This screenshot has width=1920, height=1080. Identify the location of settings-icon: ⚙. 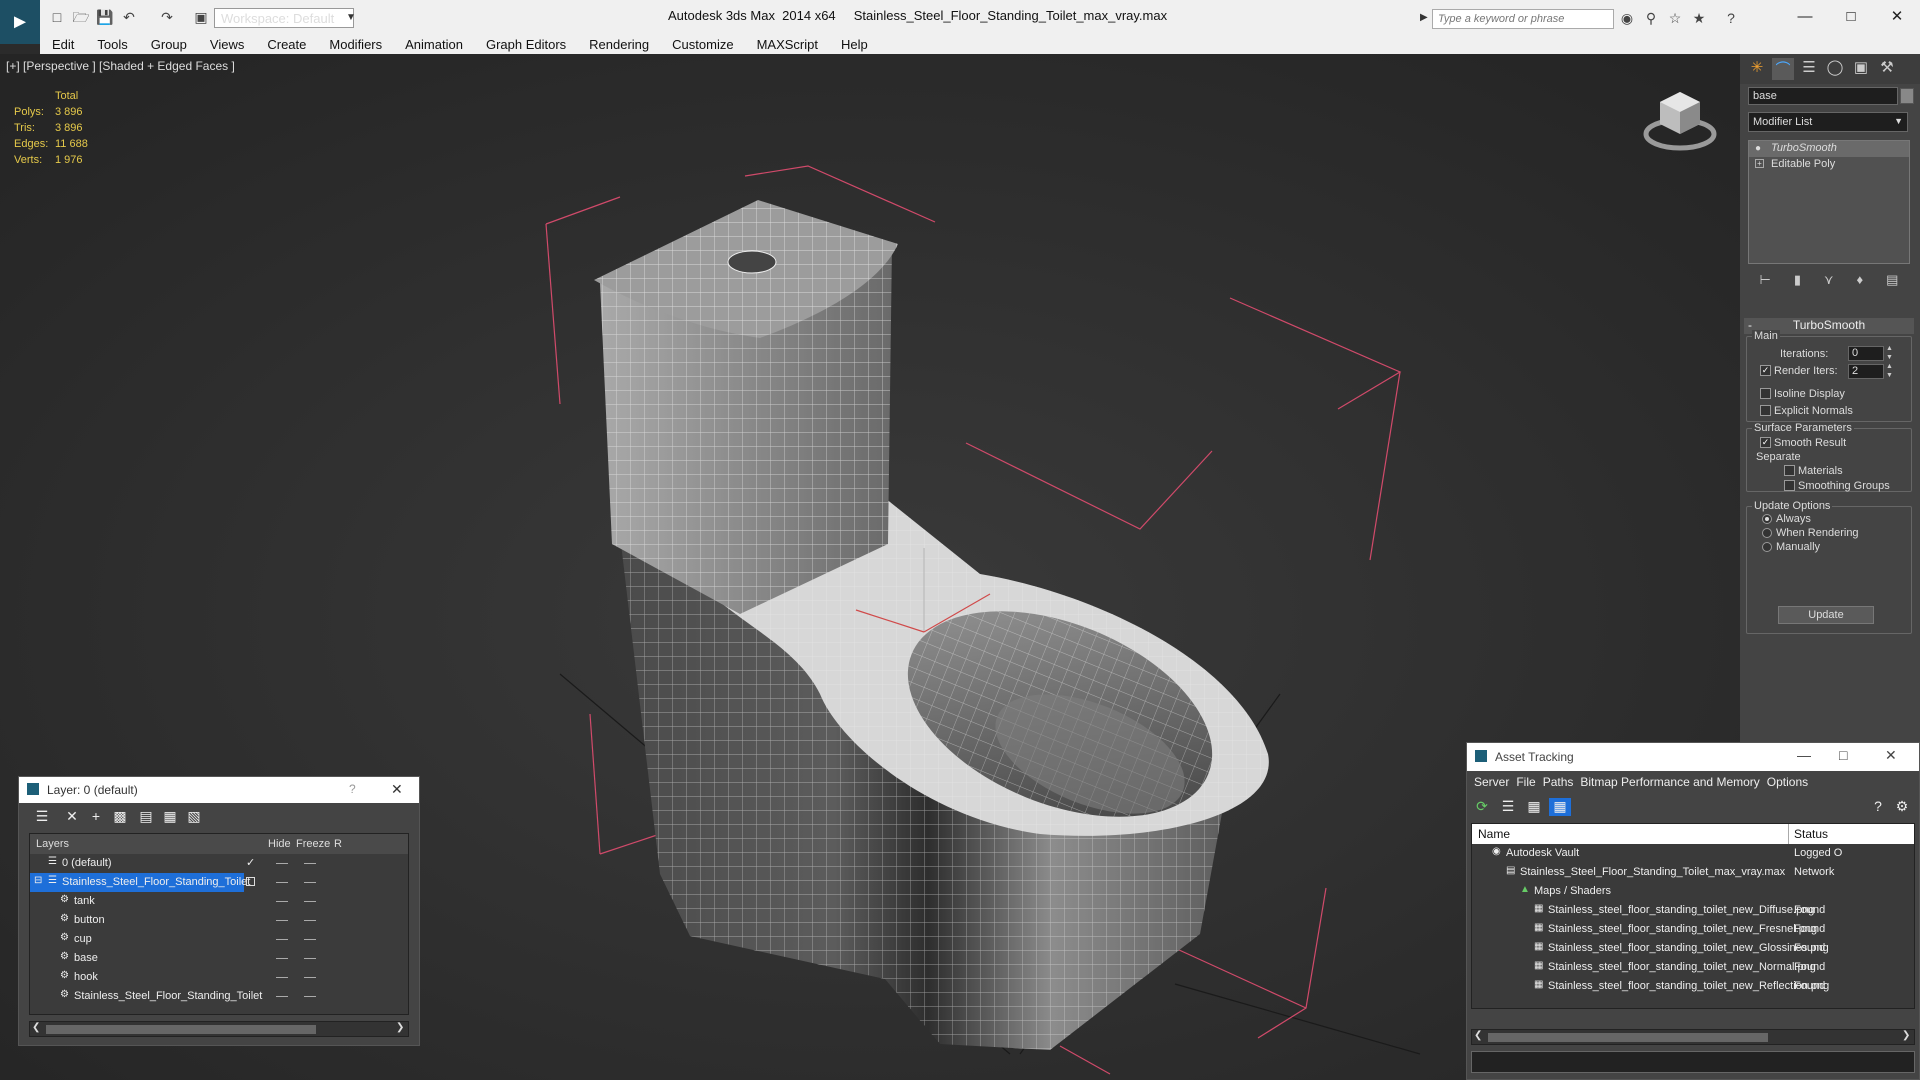
(1902, 807).